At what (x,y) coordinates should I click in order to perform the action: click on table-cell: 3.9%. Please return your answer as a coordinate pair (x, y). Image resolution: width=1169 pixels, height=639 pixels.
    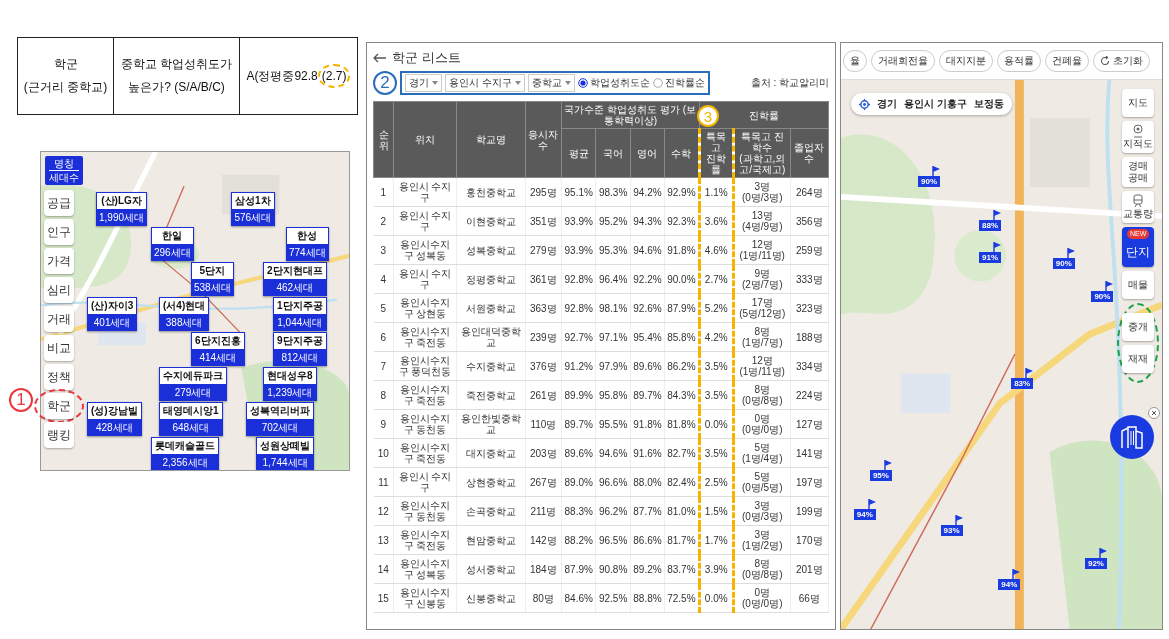
    Looking at the image, I should click on (716, 569).